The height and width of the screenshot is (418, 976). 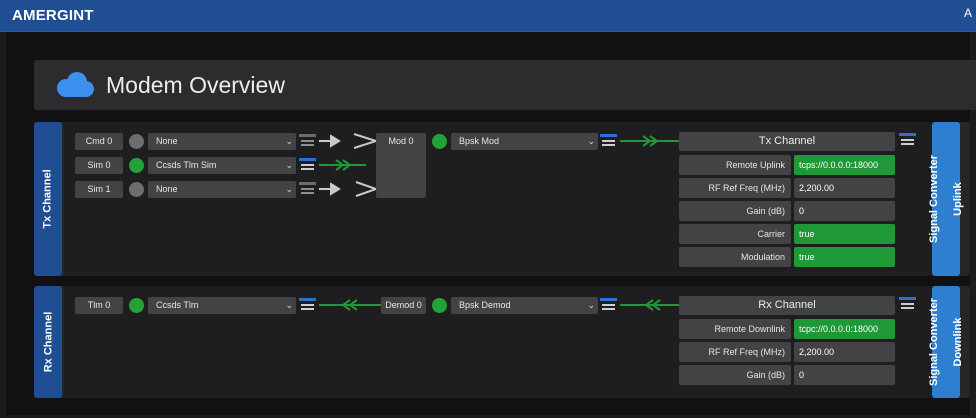 I want to click on prop-value: 2,200.00, so click(x=844, y=352).